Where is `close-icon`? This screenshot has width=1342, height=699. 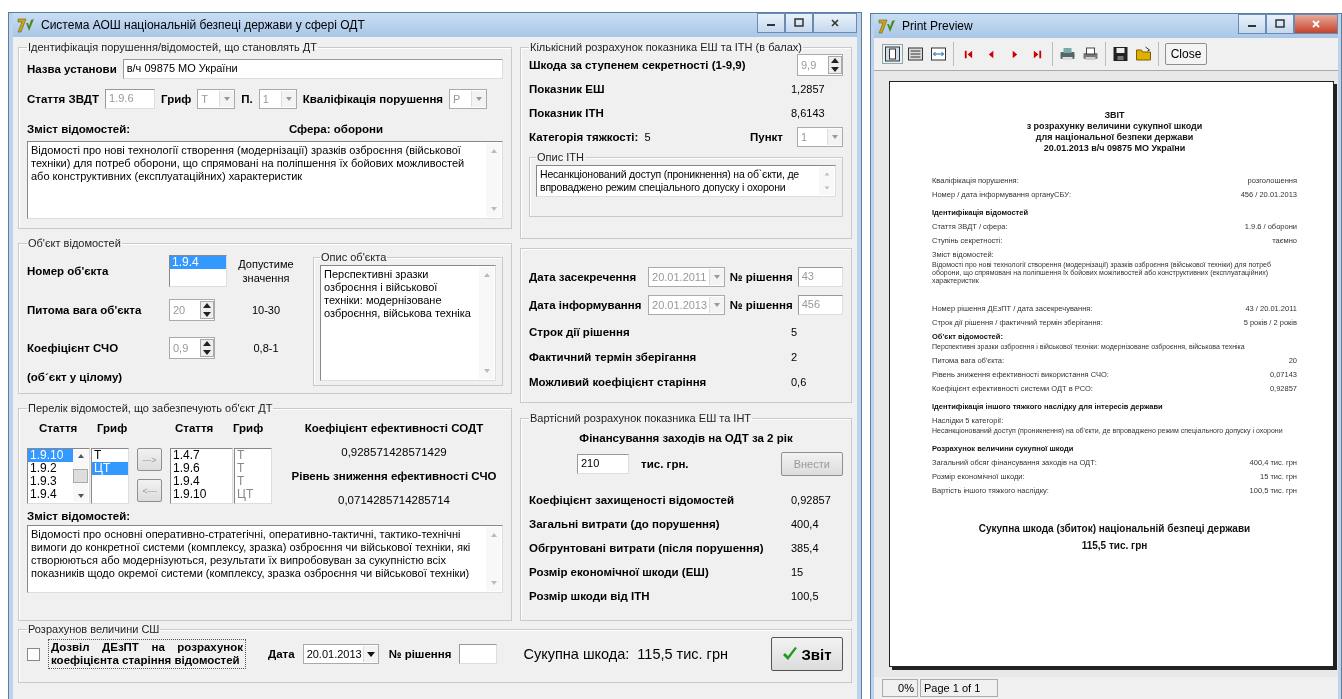 close-icon is located at coordinates (835, 23).